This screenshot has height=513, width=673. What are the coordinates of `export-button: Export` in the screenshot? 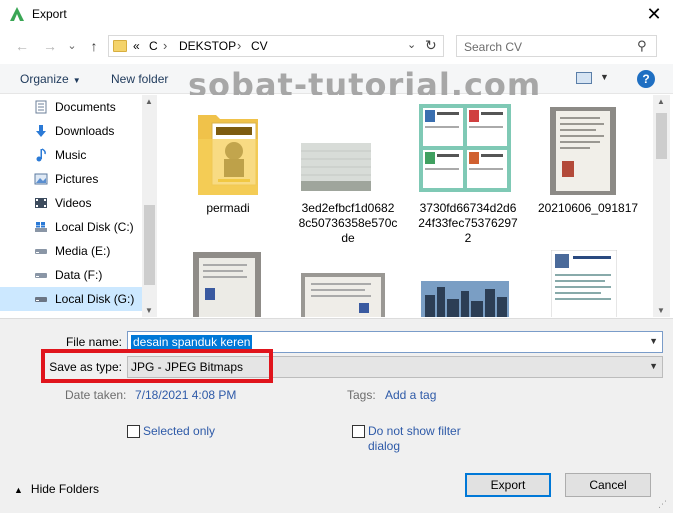 It's located at (508, 485).